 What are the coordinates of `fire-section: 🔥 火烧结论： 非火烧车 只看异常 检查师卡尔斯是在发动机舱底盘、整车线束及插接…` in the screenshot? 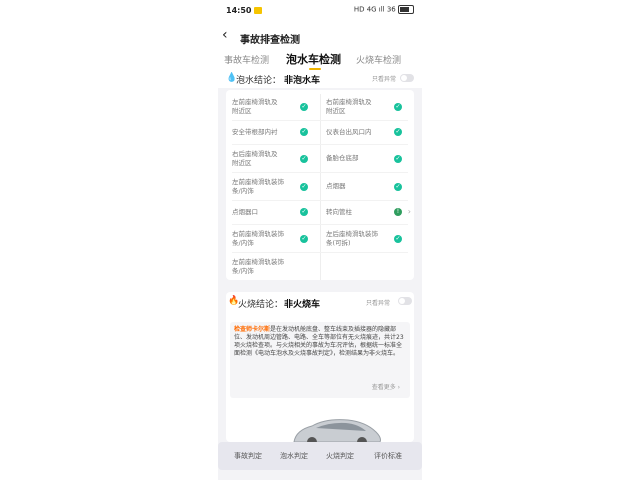 It's located at (320, 368).